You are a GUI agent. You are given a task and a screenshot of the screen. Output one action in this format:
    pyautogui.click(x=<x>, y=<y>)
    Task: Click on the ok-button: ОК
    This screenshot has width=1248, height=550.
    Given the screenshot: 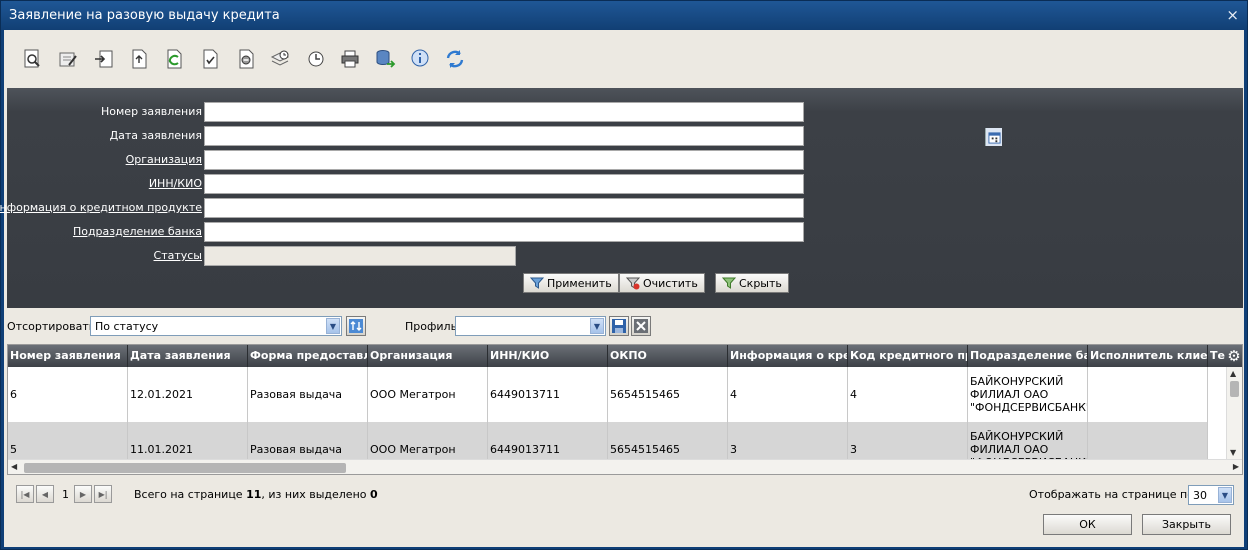 What is the action you would take?
    pyautogui.click(x=1087, y=524)
    